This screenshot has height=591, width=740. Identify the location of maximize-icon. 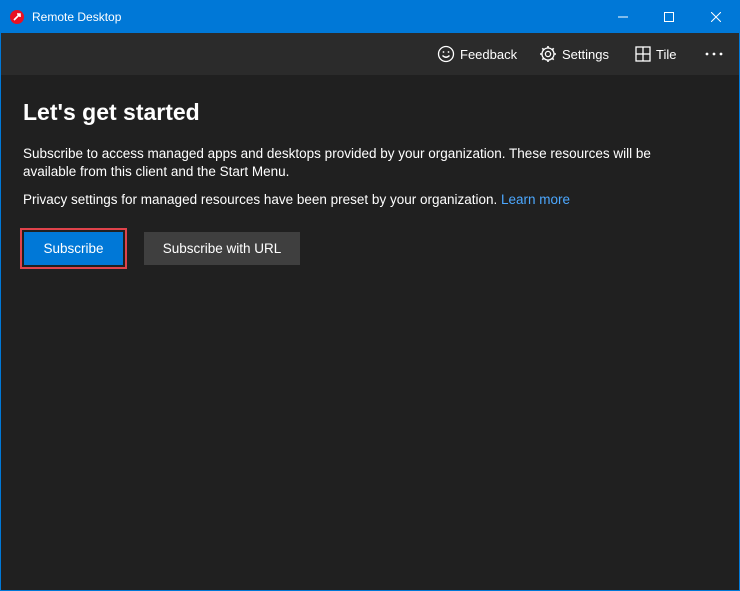
(669, 17).